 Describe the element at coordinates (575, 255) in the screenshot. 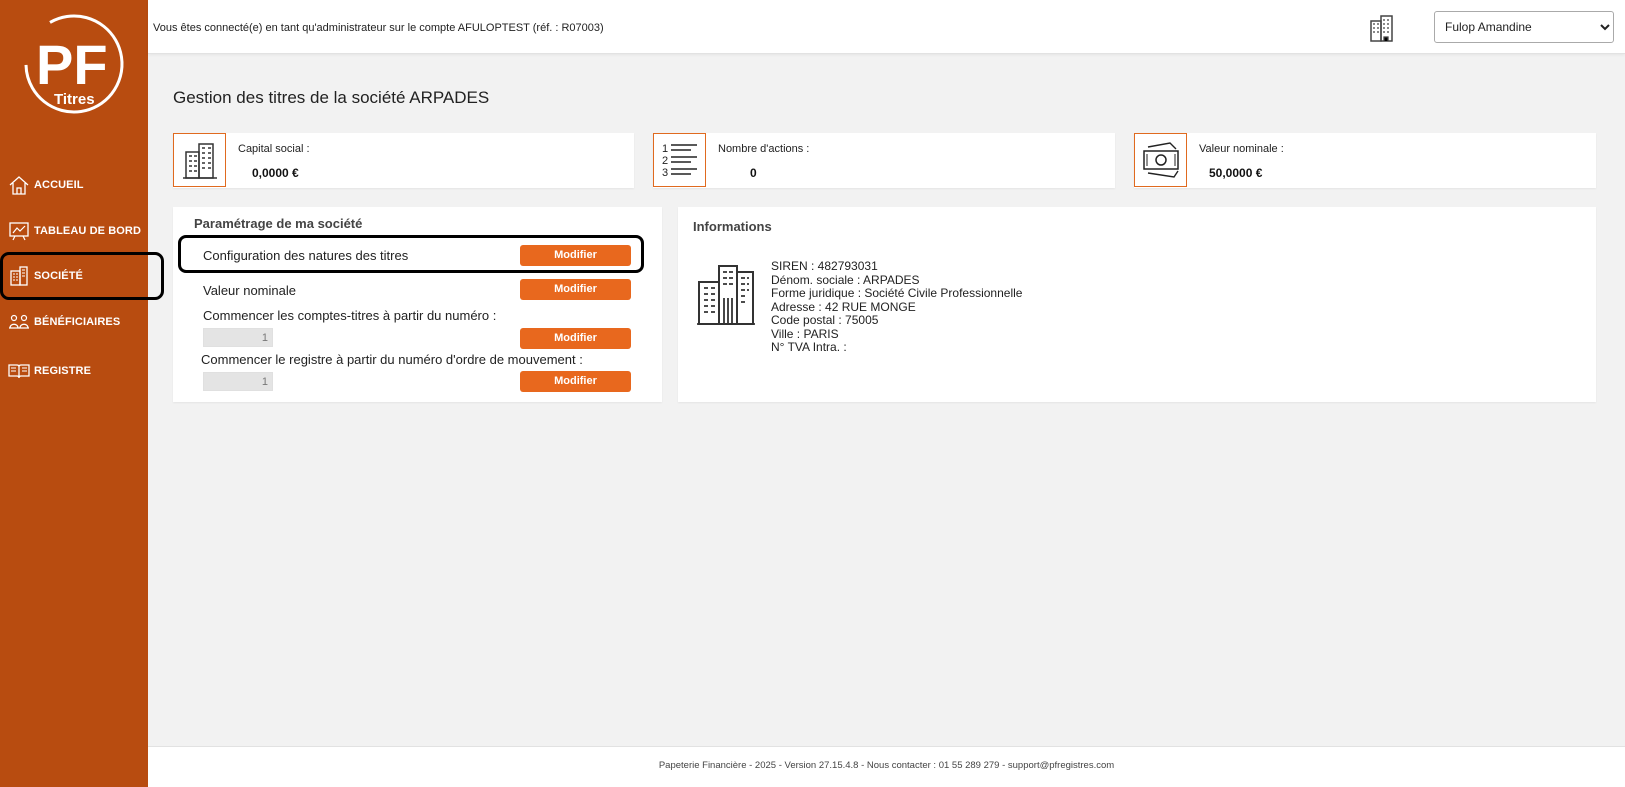

I see `modify-titles-nature-button: Modifier` at that location.